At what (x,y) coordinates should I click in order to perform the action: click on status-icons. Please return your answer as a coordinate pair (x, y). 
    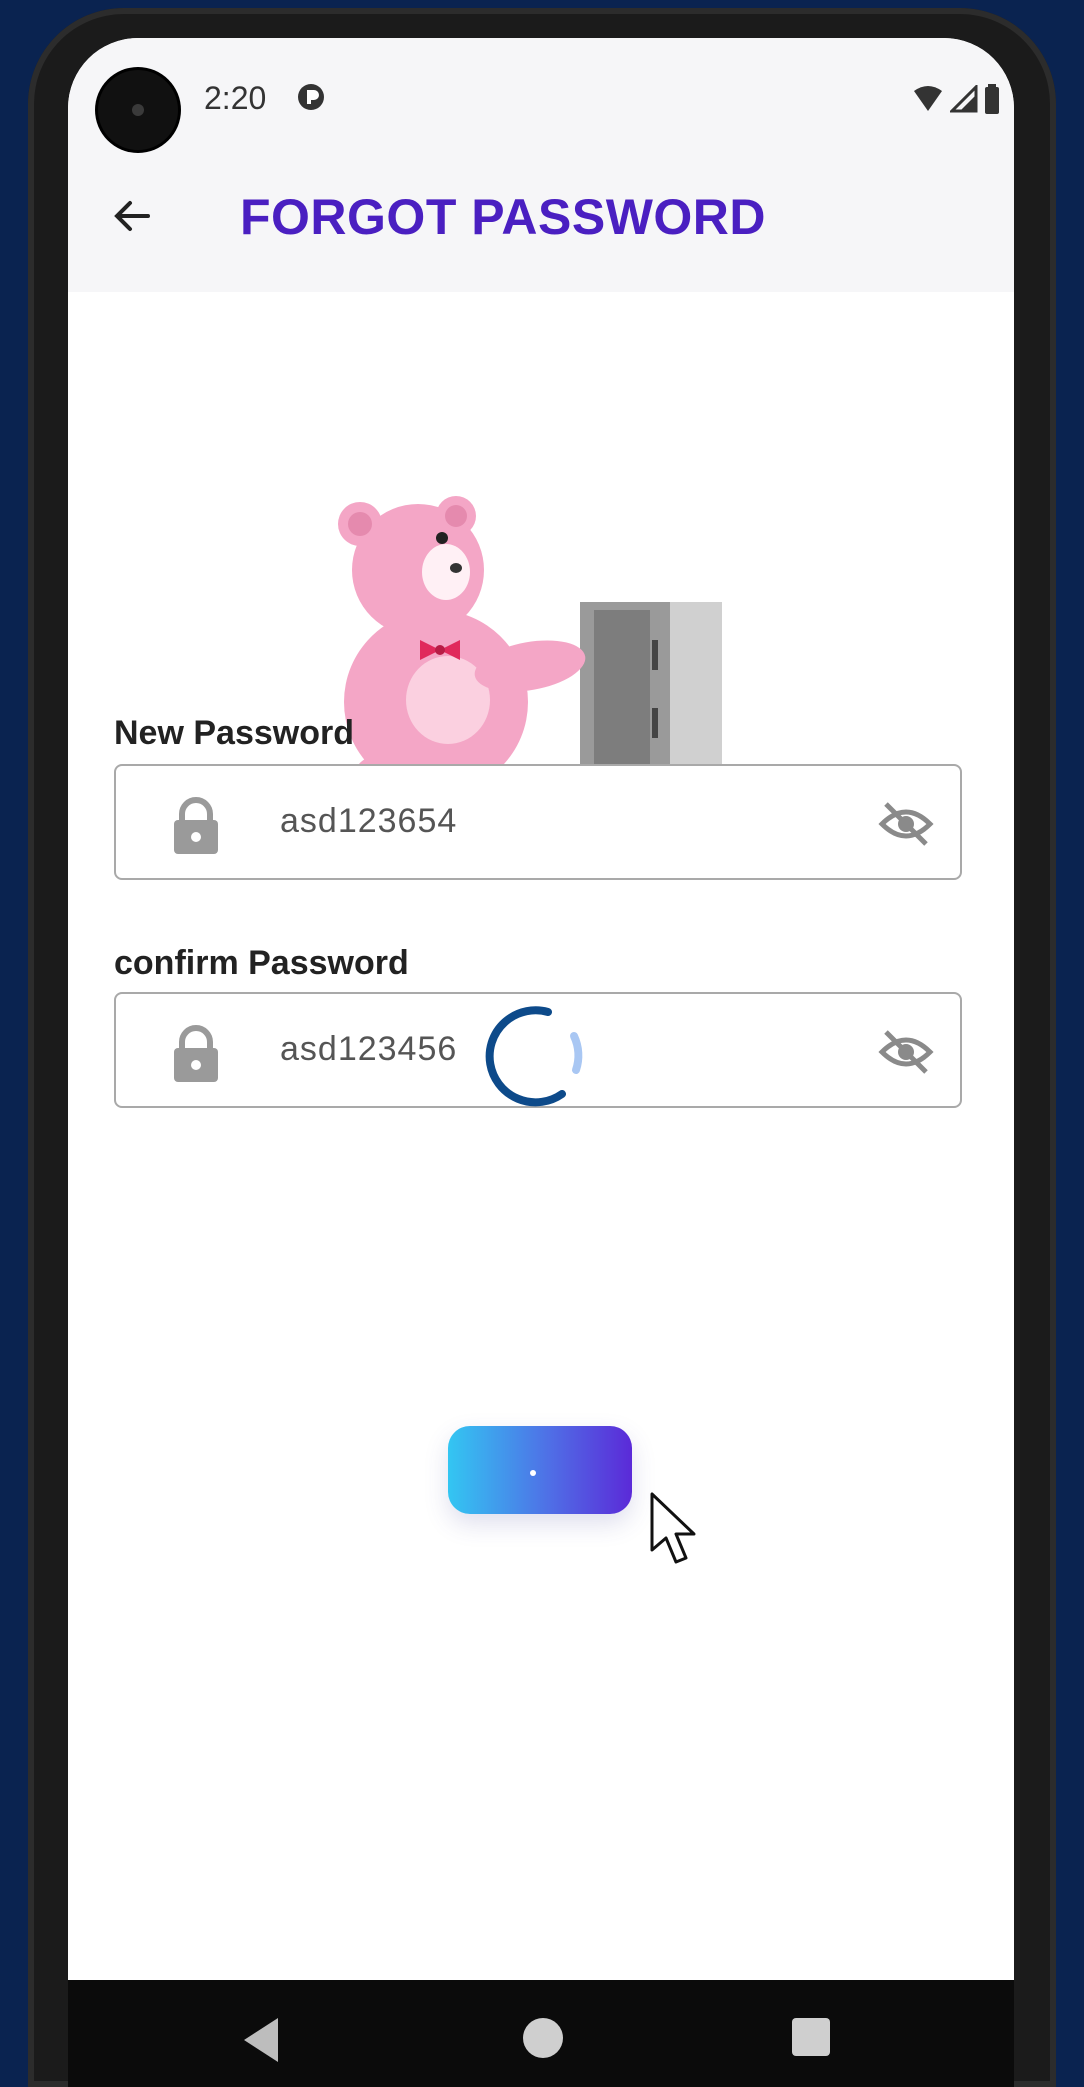
    Looking at the image, I should click on (956, 99).